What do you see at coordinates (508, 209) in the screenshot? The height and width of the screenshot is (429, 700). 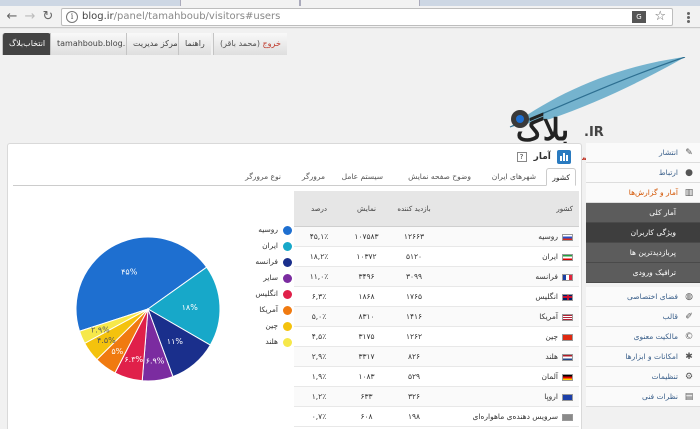 I see `header-country: کشور` at bounding box center [508, 209].